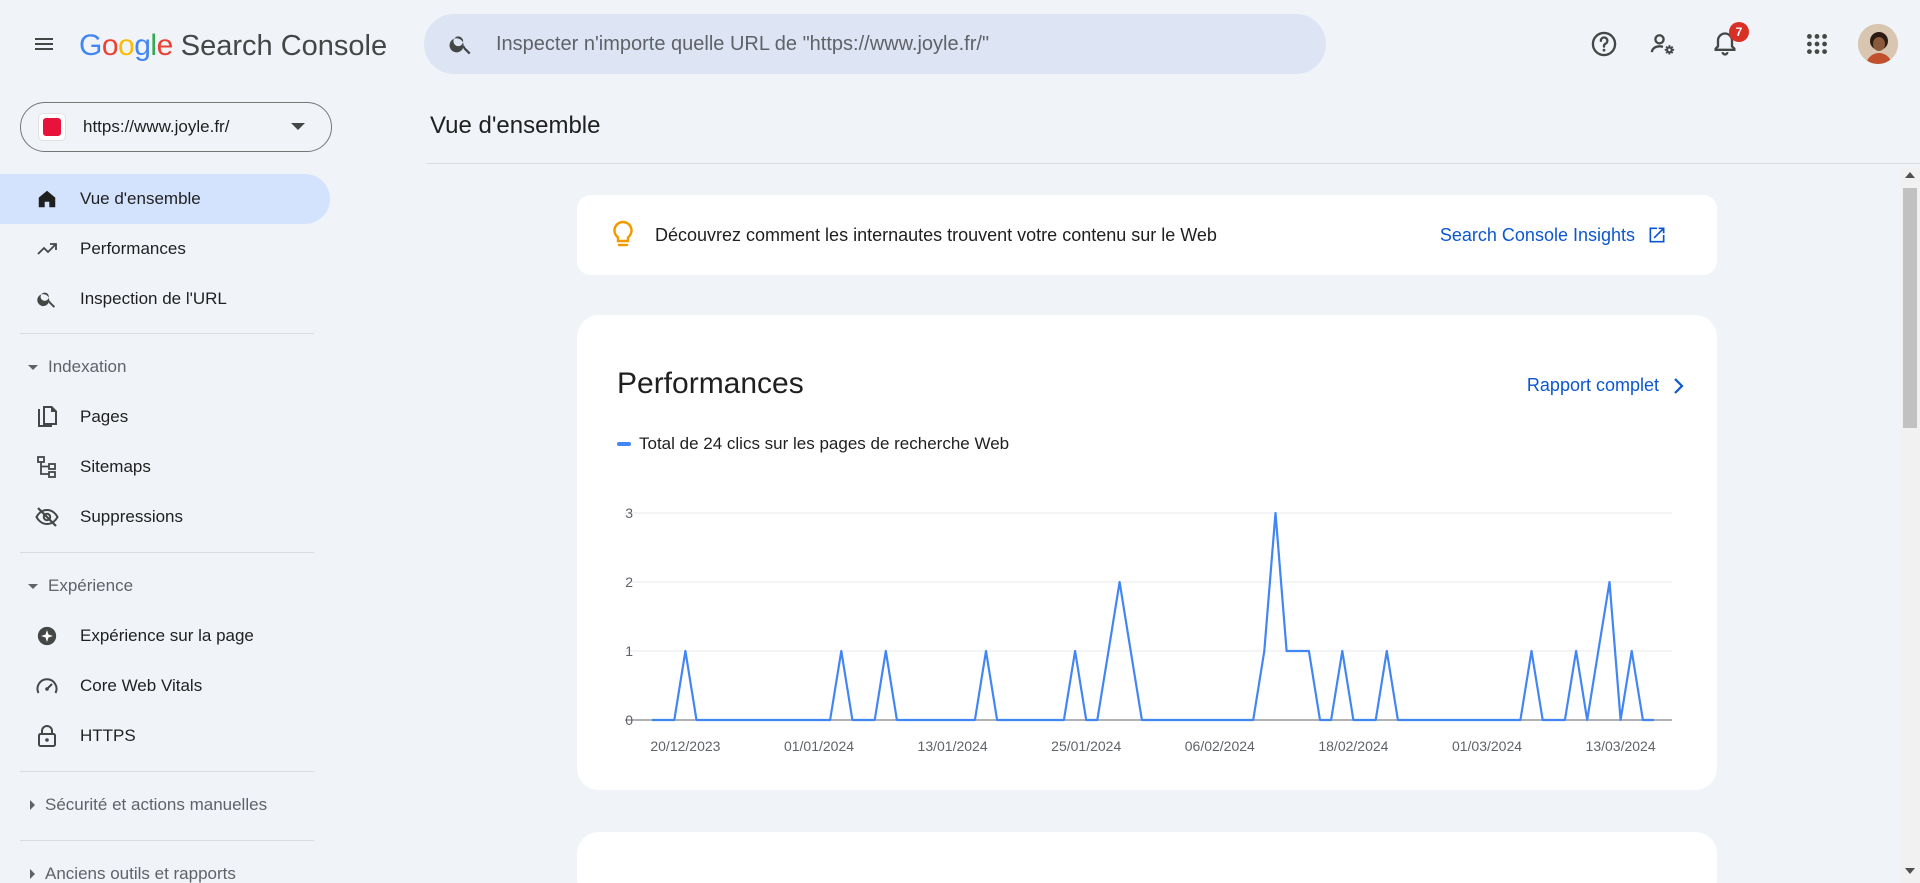 Image resolution: width=1920 pixels, height=883 pixels. What do you see at coordinates (1604, 44) in the screenshot?
I see `help-icon` at bounding box center [1604, 44].